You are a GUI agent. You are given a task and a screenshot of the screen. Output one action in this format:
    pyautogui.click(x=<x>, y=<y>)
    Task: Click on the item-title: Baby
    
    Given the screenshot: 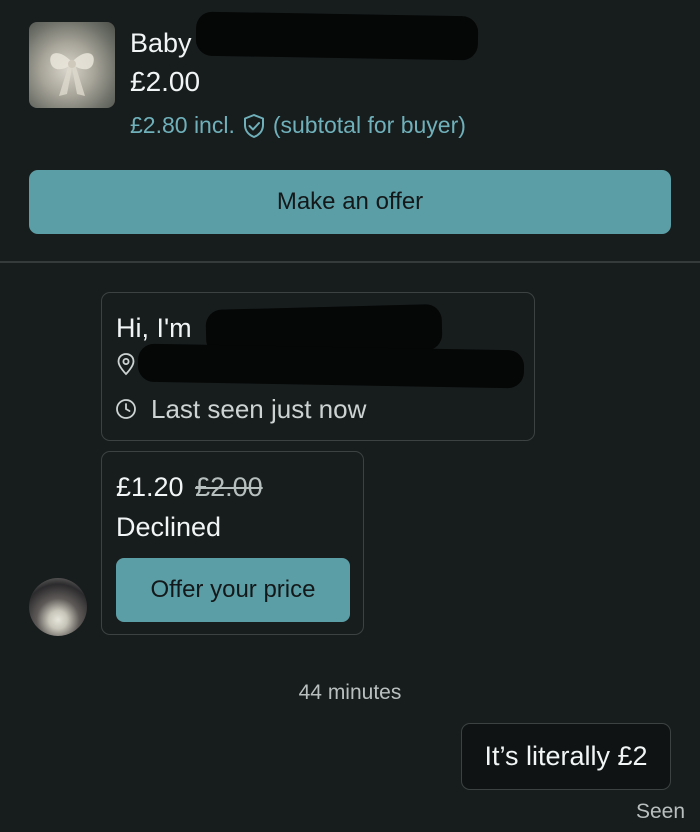 What is the action you would take?
    pyautogui.click(x=161, y=43)
    